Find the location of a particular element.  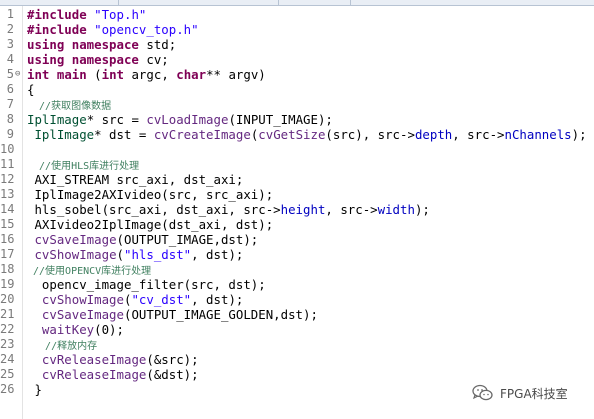

editor-tab-bar is located at coordinates (297, 3).